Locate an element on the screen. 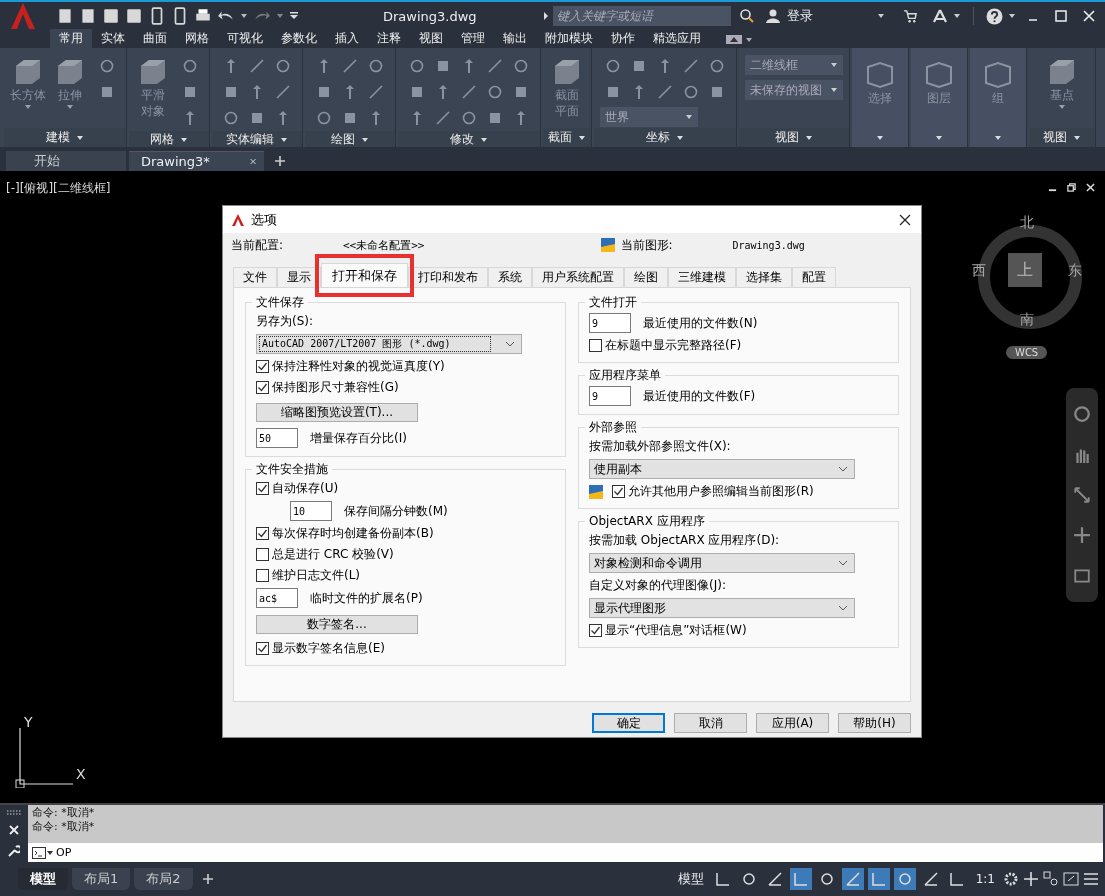 This screenshot has height=896, width=1105. customize-menu-icon is located at coordinates (294, 16).